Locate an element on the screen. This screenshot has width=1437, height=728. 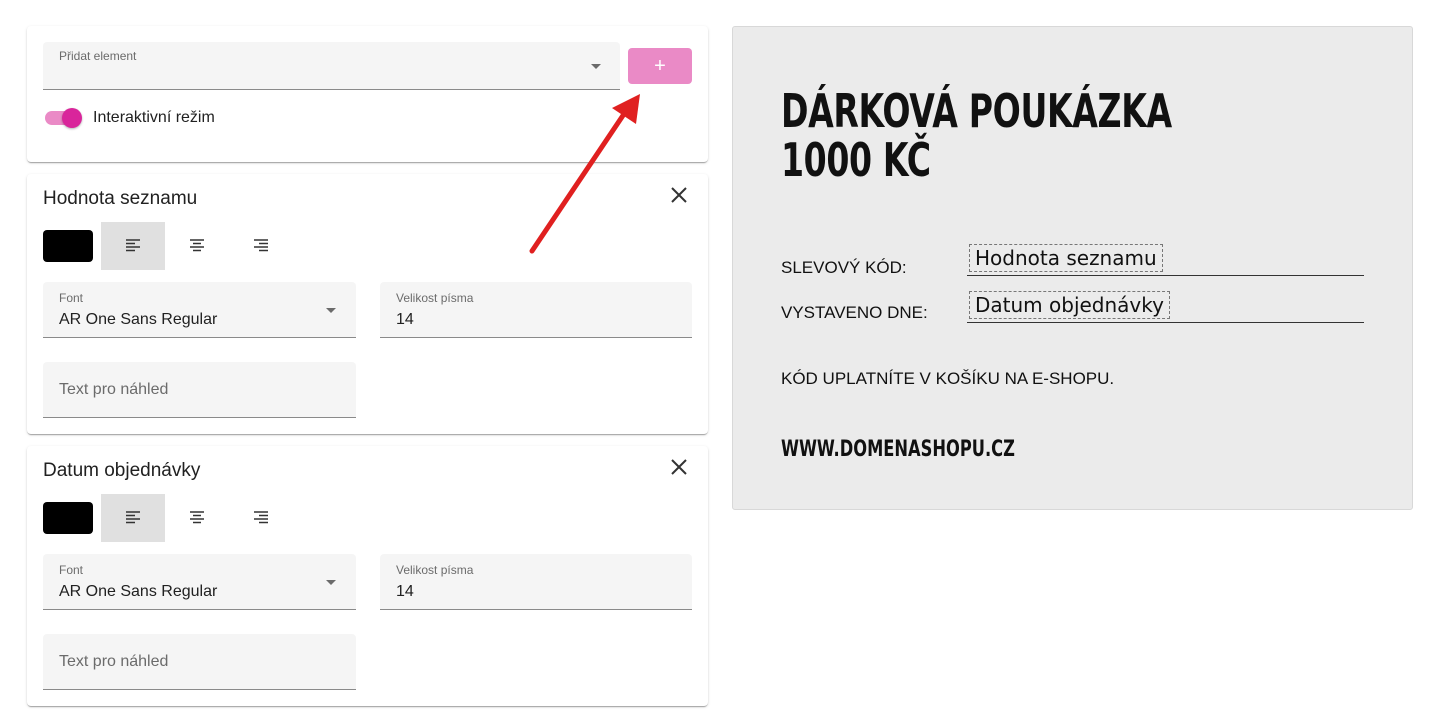
add-element-button: + is located at coordinates (660, 66).